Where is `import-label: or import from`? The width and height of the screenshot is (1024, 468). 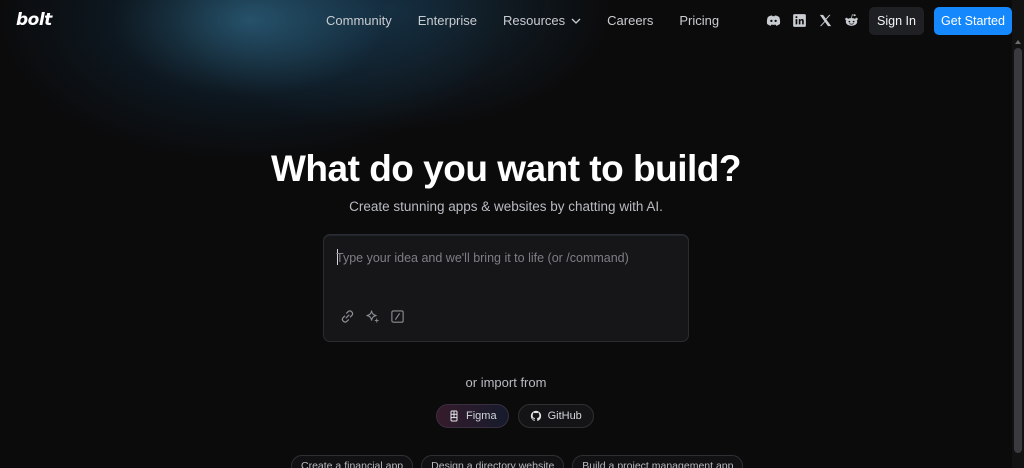 import-label: or import from is located at coordinates (506, 382).